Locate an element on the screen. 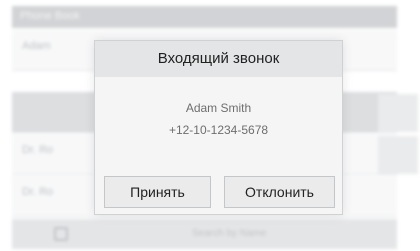  accept-call-button: Принять is located at coordinates (157, 192).